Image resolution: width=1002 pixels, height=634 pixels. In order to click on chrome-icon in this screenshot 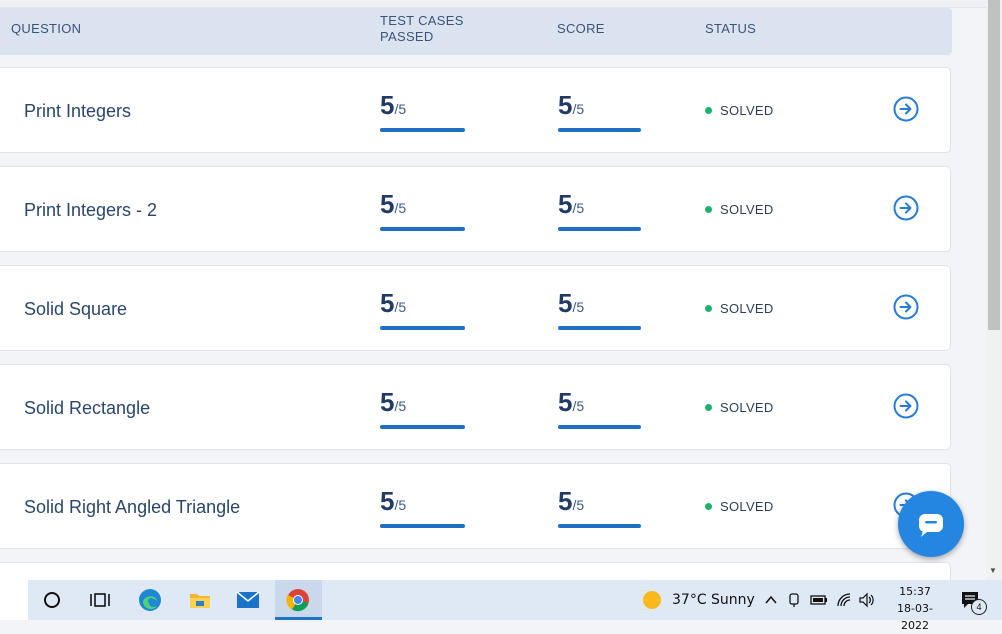, I will do `click(298, 600)`.